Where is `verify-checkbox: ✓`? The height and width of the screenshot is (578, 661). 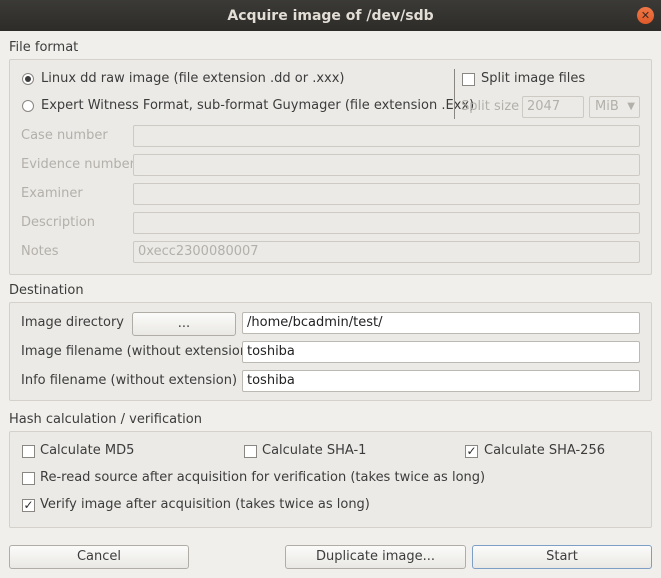
verify-checkbox: ✓ is located at coordinates (28, 505).